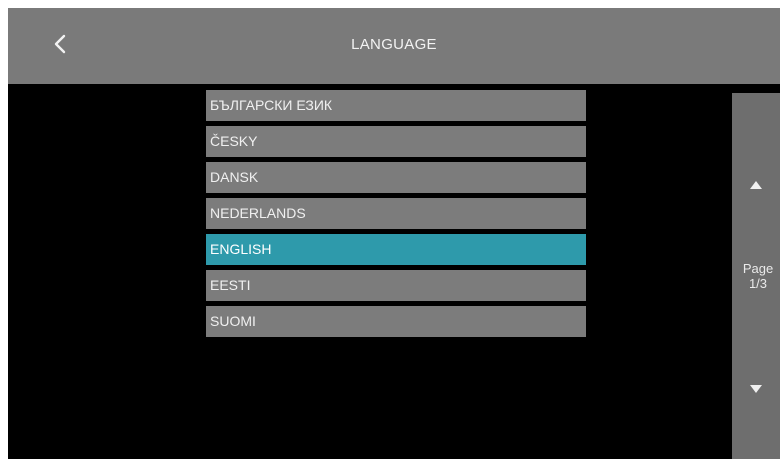 This screenshot has height=459, width=780. I want to click on page-down-button, so click(756, 389).